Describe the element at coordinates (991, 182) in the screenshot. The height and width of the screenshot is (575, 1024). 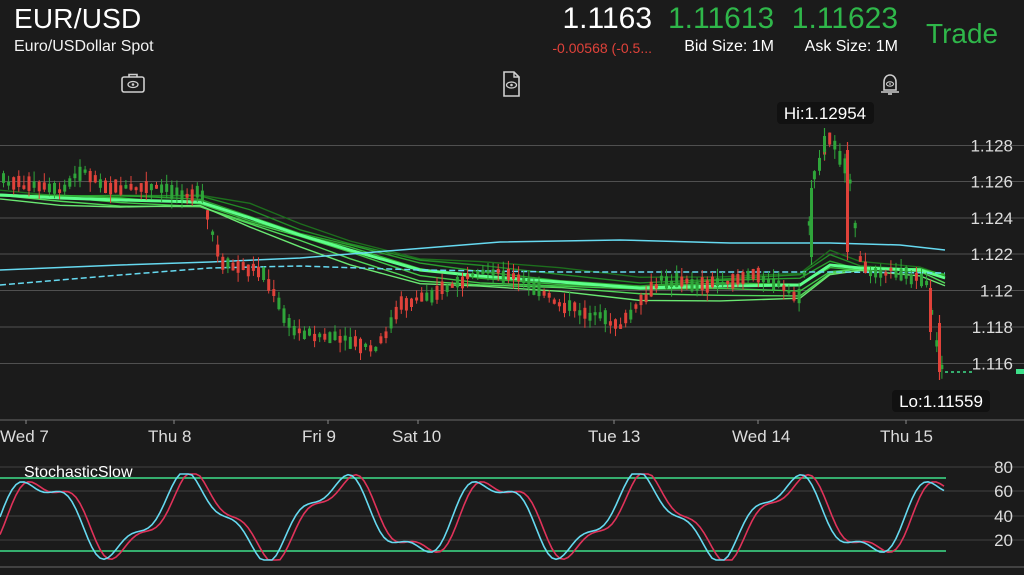
I see `y-tick-label: 1.126` at that location.